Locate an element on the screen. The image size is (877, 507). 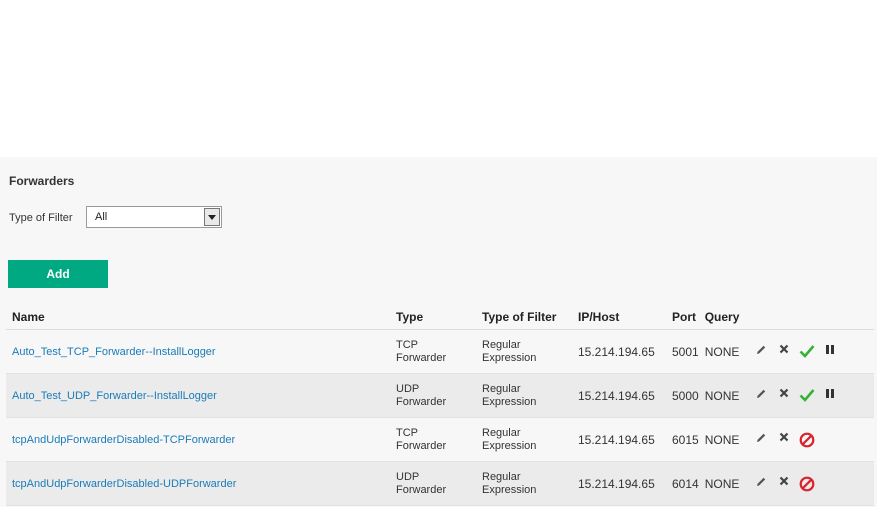
cell-name: tcpAndUdpForwarderDisabled-TCPForwarder is located at coordinates (198, 439).